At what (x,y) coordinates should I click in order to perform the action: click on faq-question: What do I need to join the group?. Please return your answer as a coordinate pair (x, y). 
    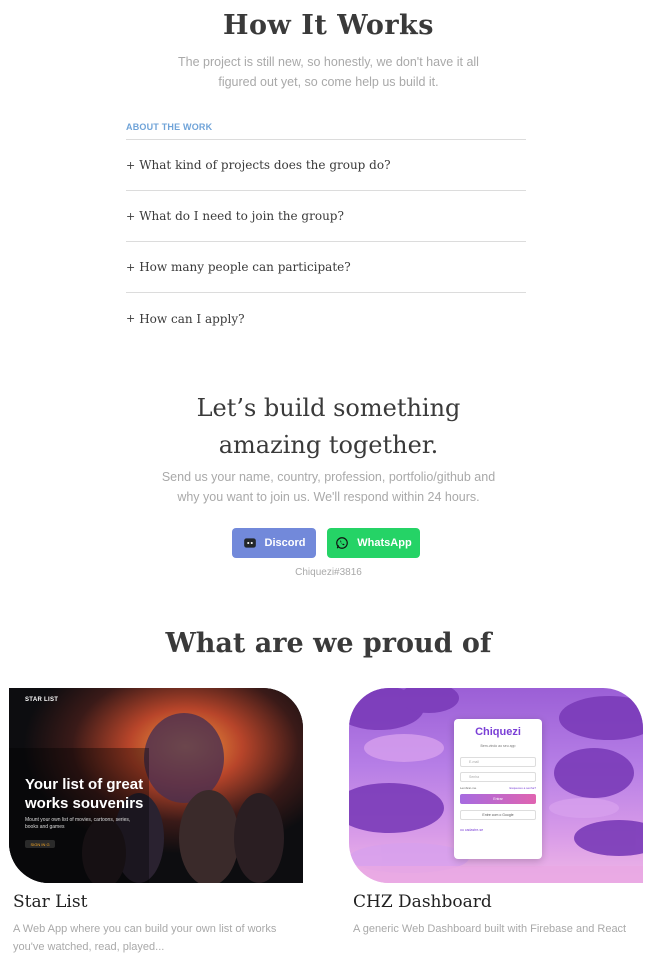
    Looking at the image, I should click on (241, 216).